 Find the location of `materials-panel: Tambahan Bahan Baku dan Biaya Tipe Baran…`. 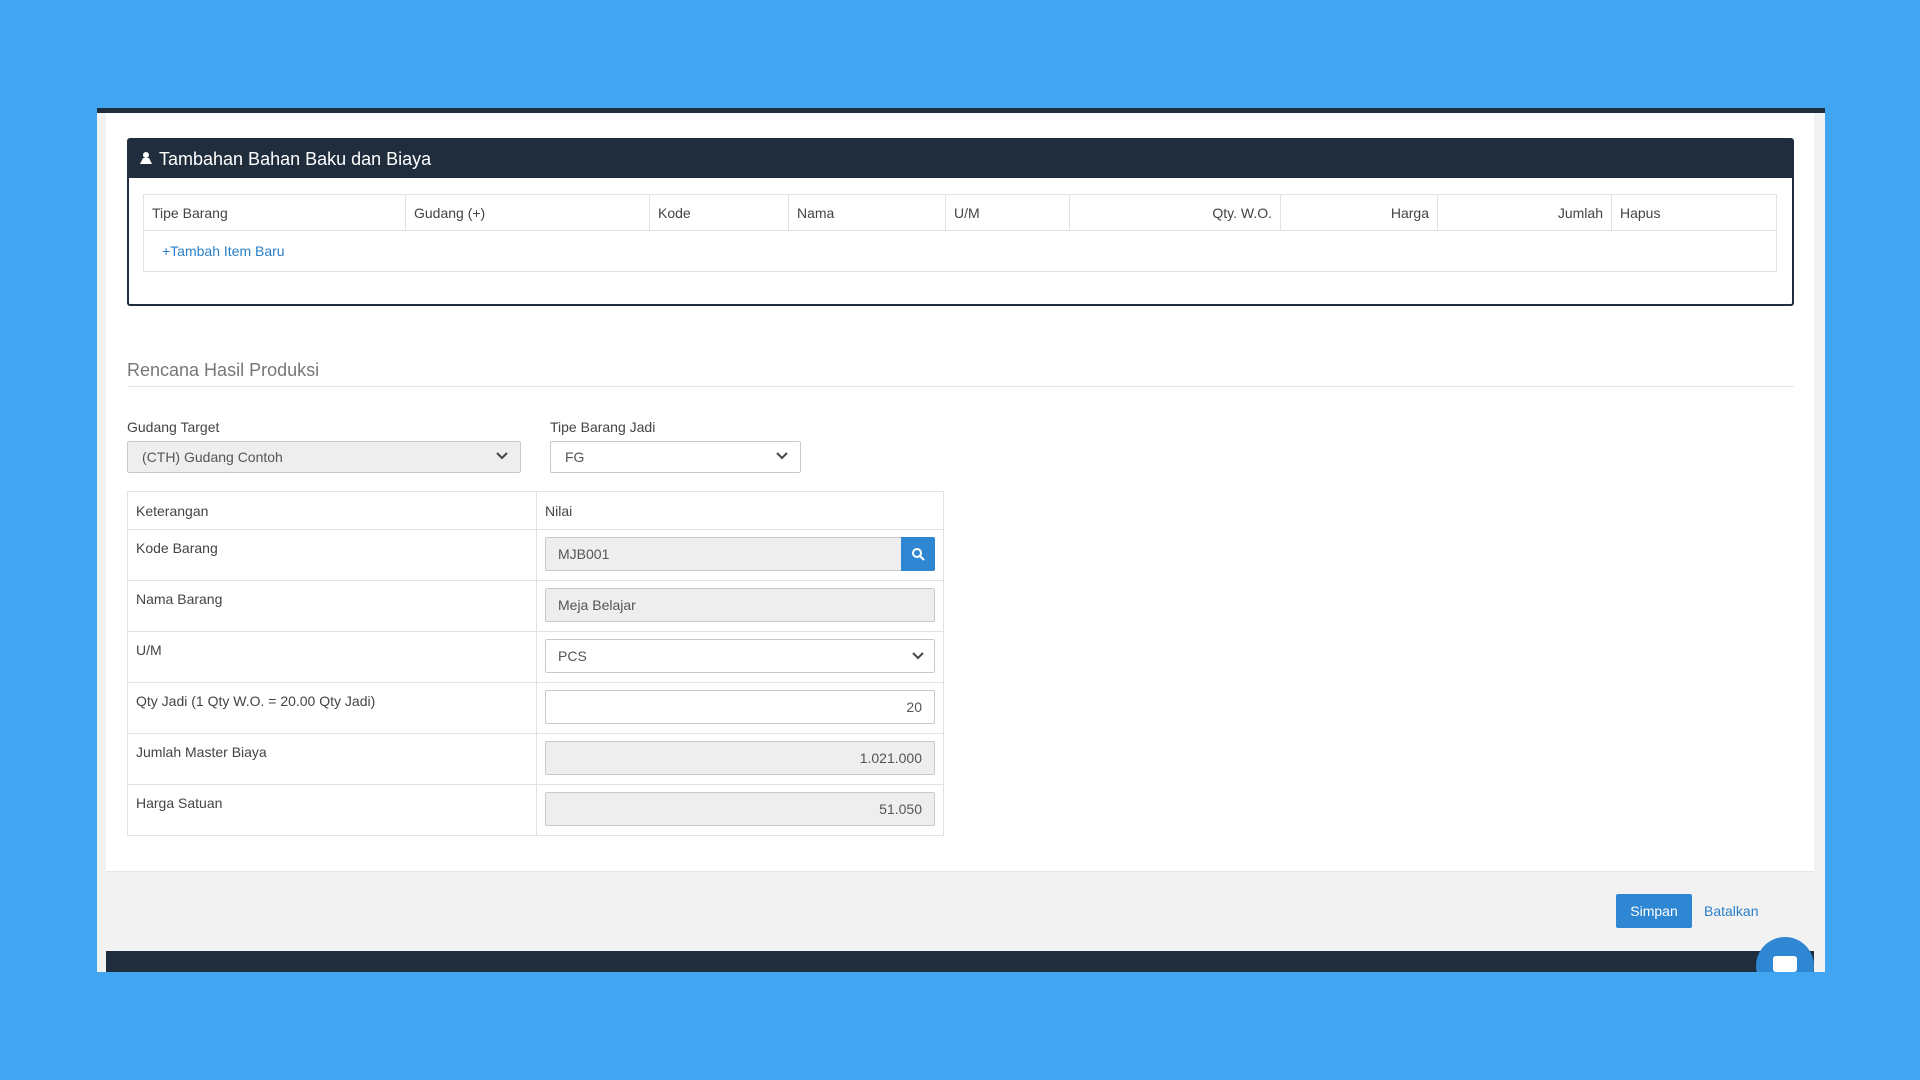

materials-panel: Tambahan Bahan Baku dan Biaya Tipe Baran… is located at coordinates (960, 222).